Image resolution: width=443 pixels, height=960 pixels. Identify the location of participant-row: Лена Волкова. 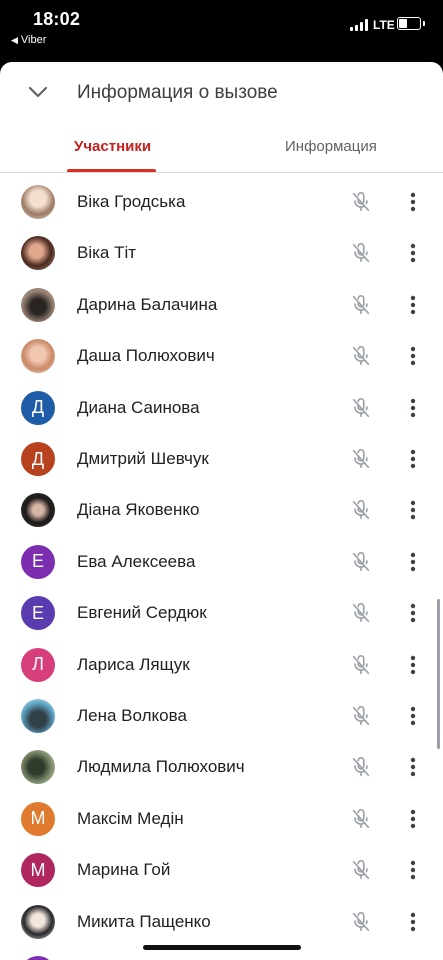
(221, 716).